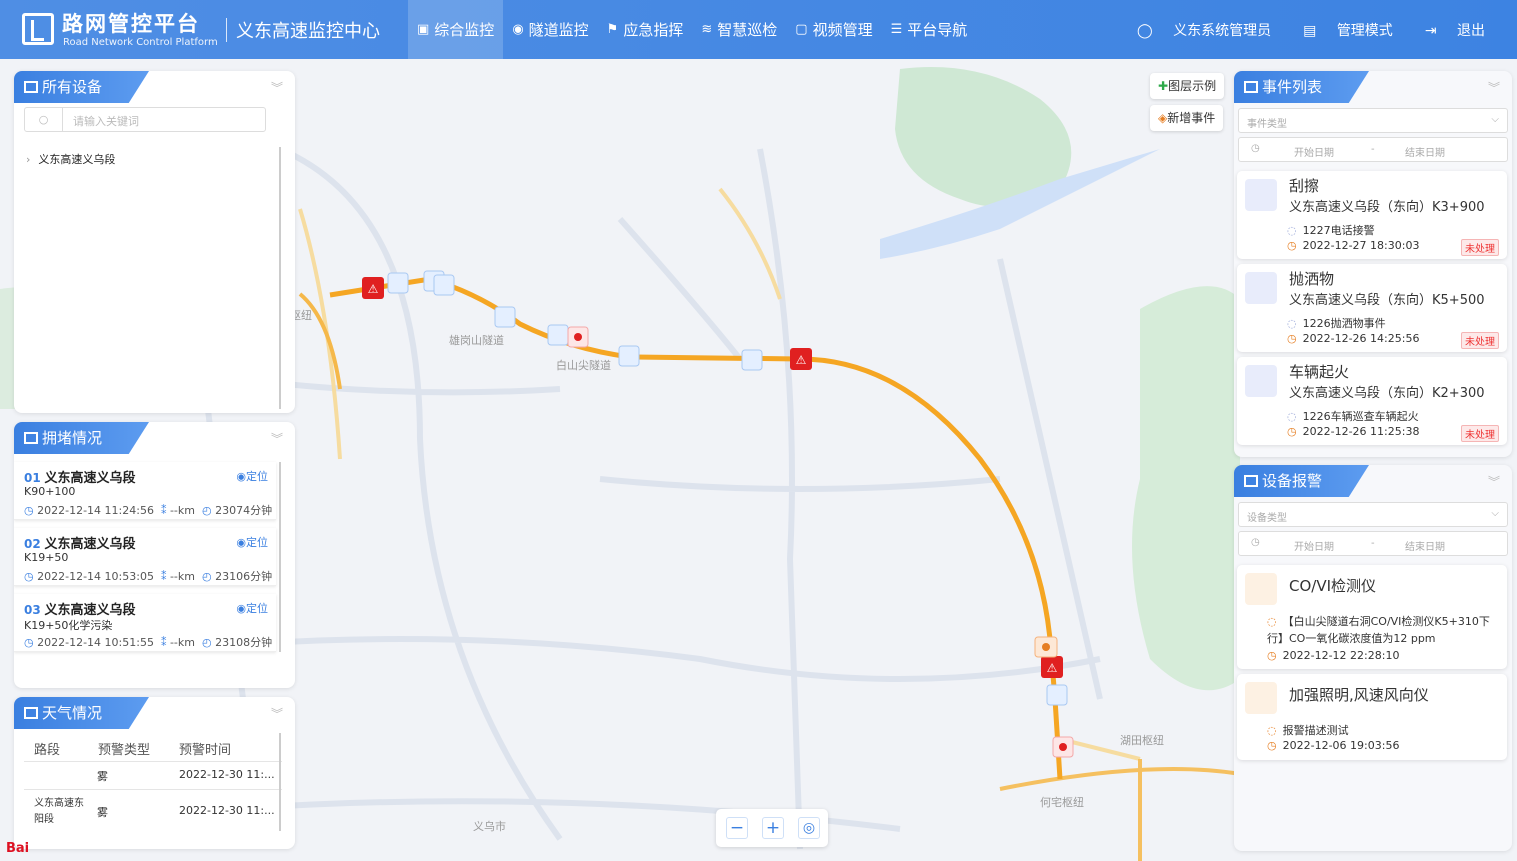 The image size is (1517, 861). What do you see at coordinates (1373, 149) in the screenshot?
I see `event-date-range: ◷ 开始日期 - 结束日期` at bounding box center [1373, 149].